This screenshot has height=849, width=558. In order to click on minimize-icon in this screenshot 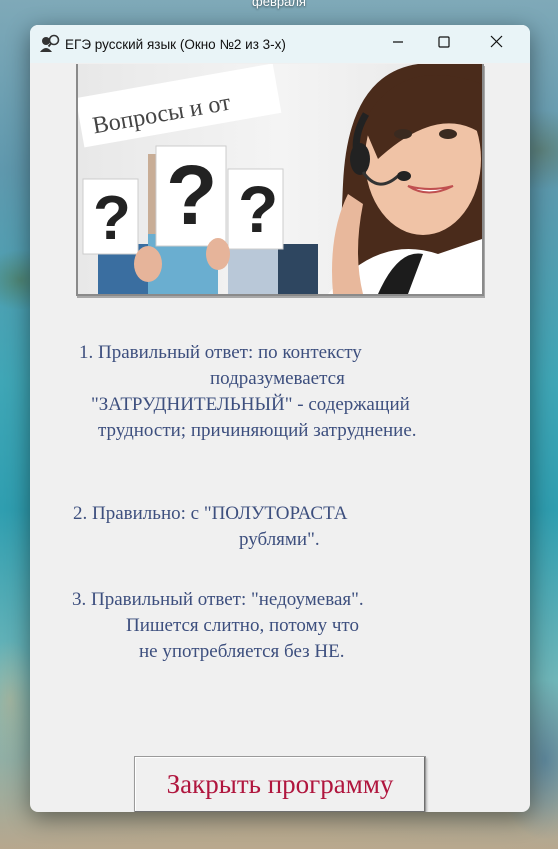, I will do `click(398, 44)`.